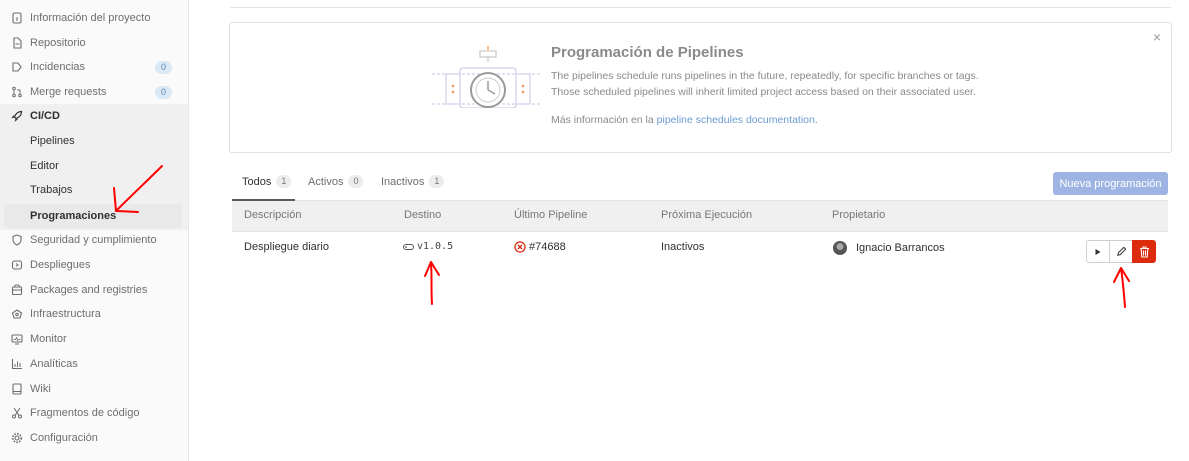 The image size is (1189, 461). I want to click on banner-more-info-suffix: ., so click(816, 120).